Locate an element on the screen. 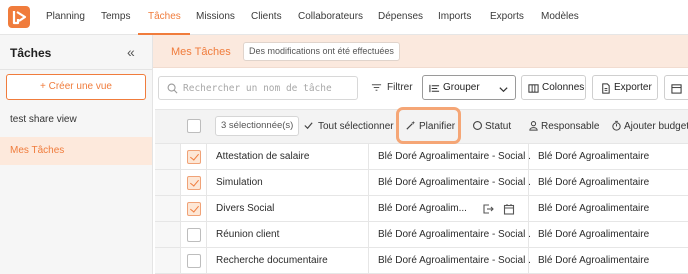  chevron-down-icon is located at coordinates (503, 90).